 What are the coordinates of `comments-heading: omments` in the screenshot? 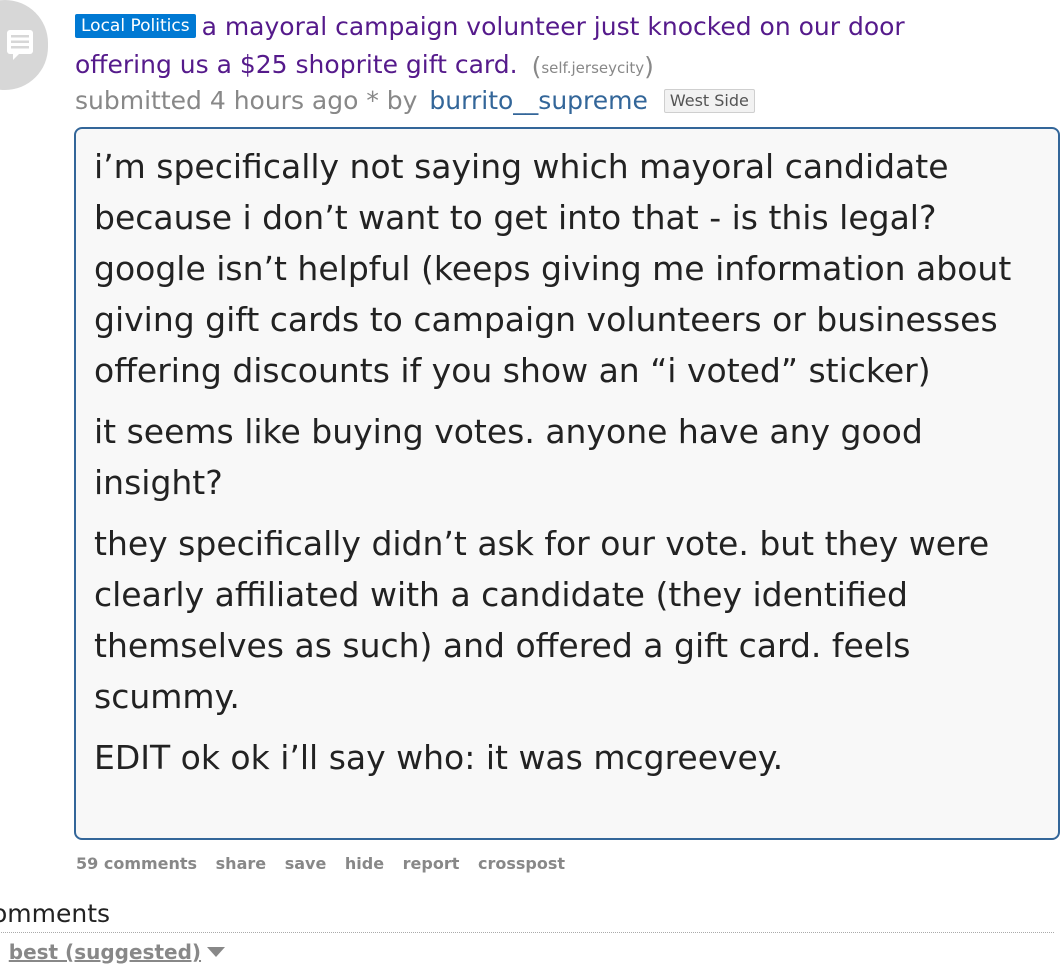 It's located at (527, 915).